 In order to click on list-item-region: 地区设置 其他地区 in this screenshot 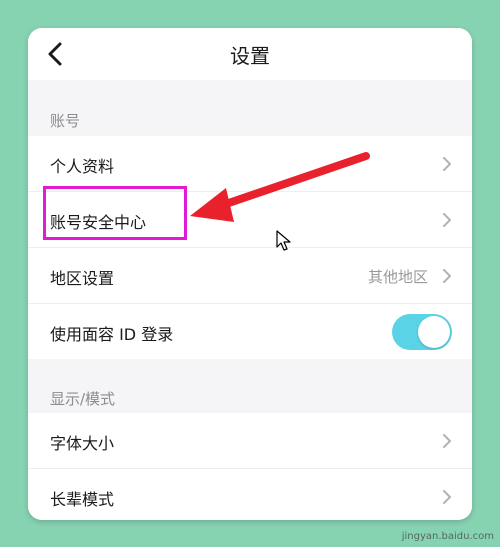, I will do `click(250, 276)`.